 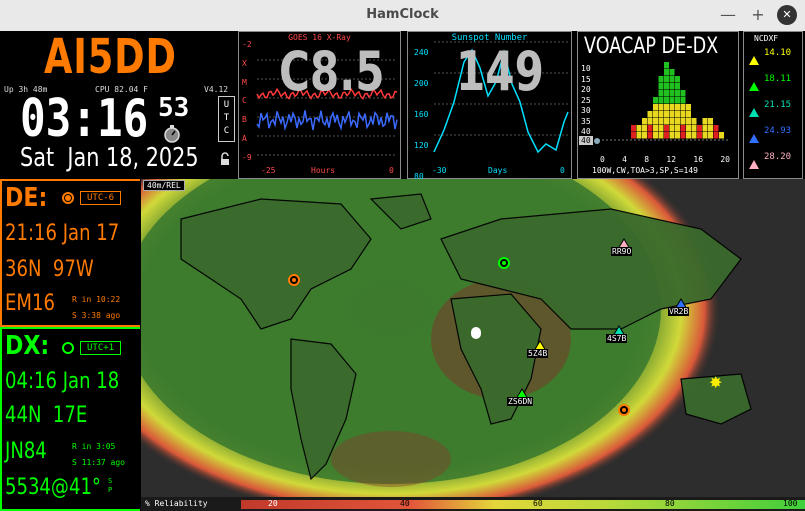 I want to click on de-grid: EM16, so click(x=30, y=303).